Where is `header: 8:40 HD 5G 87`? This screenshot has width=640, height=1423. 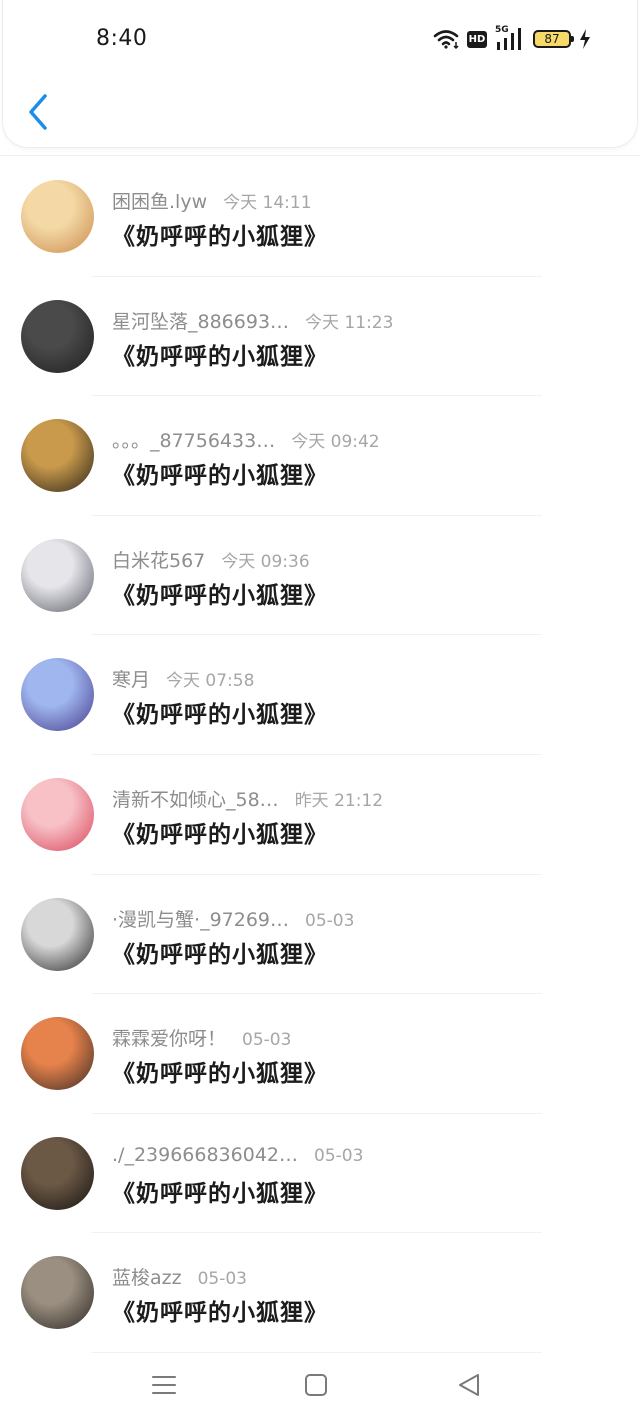
header: 8:40 HD 5G 87 is located at coordinates (320, 74).